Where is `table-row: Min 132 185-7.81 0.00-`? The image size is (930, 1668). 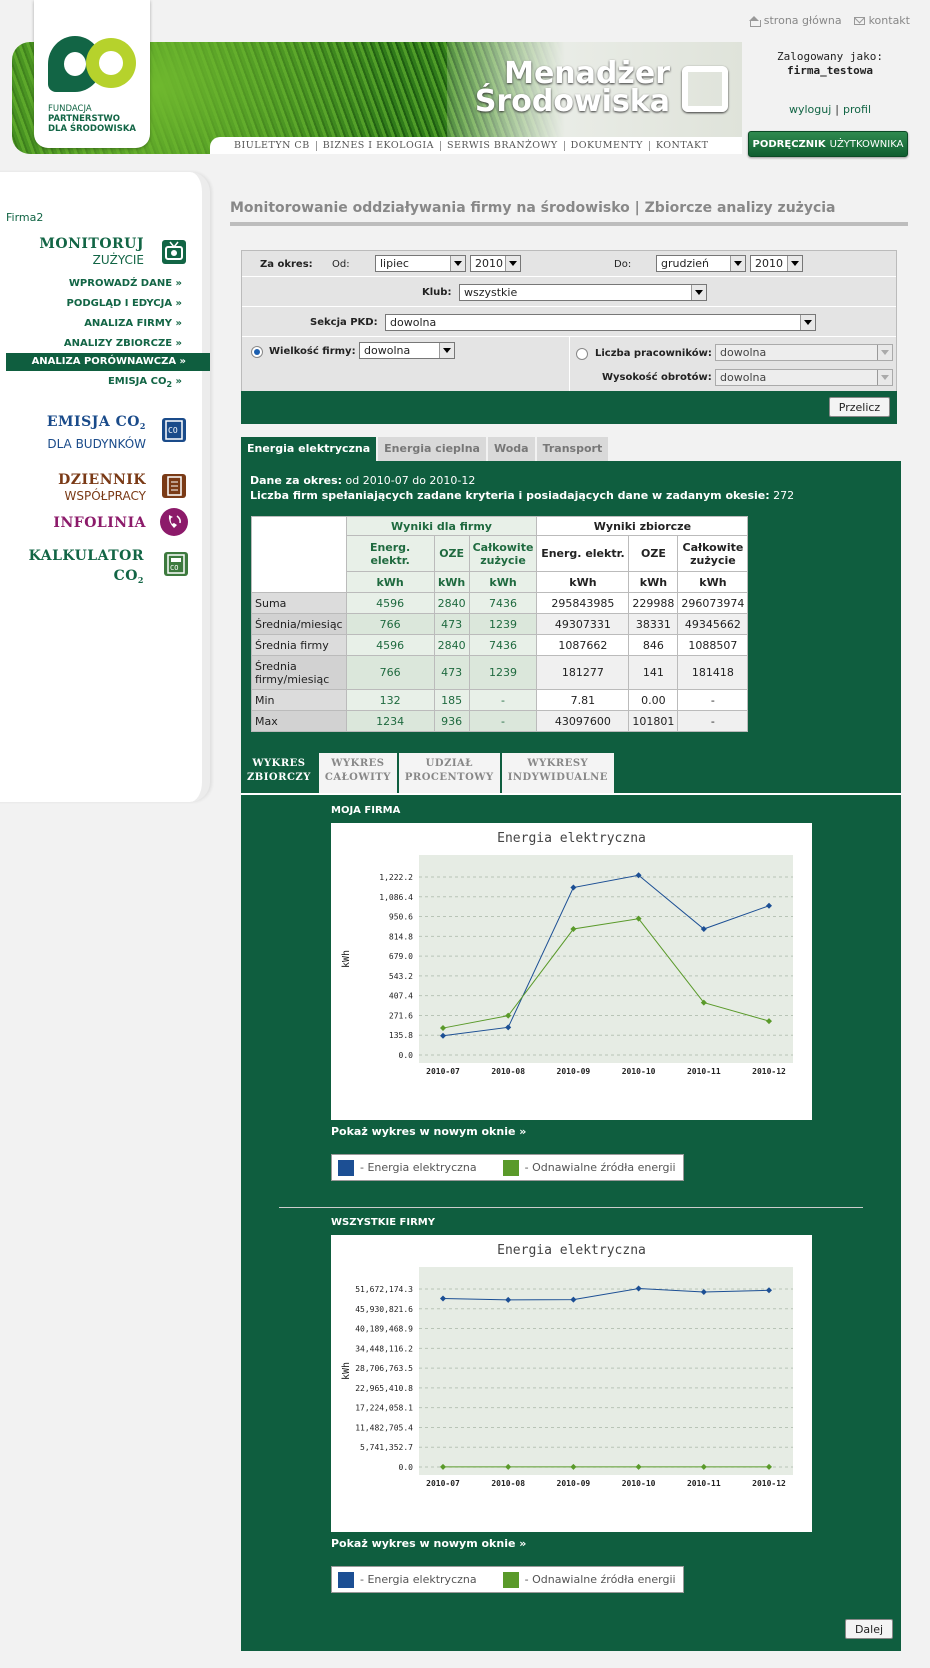 table-row: Min 132 185-7.81 0.00- is located at coordinates (500, 700).